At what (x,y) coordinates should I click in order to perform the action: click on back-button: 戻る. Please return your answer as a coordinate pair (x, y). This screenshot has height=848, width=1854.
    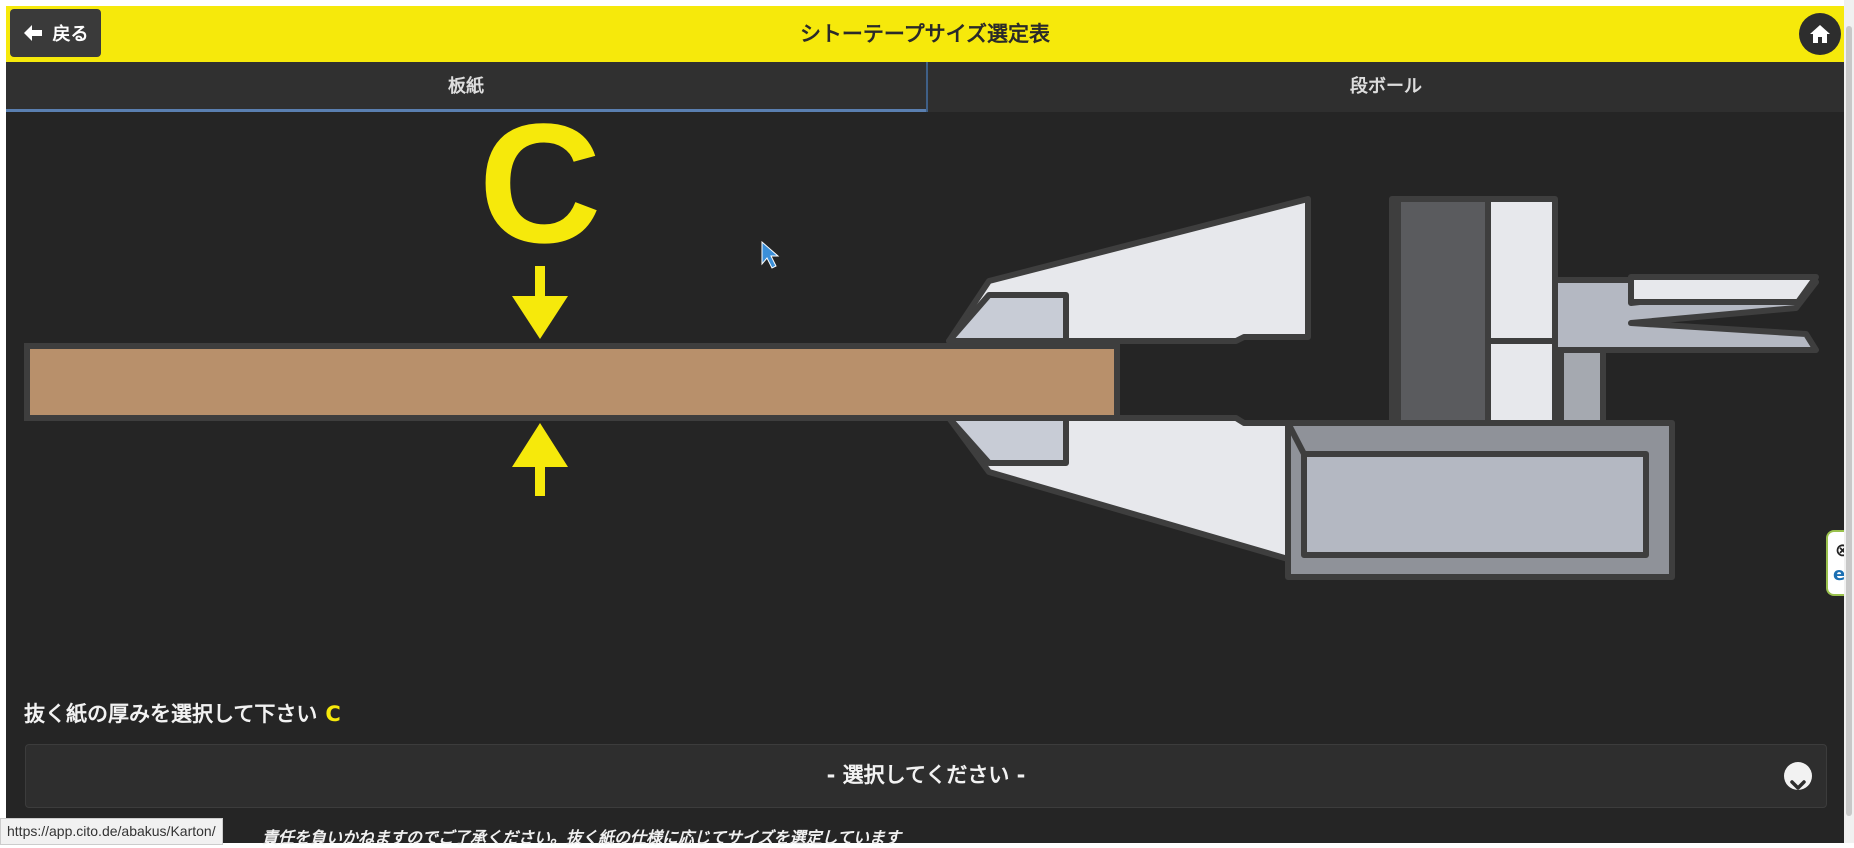
    Looking at the image, I should click on (55, 33).